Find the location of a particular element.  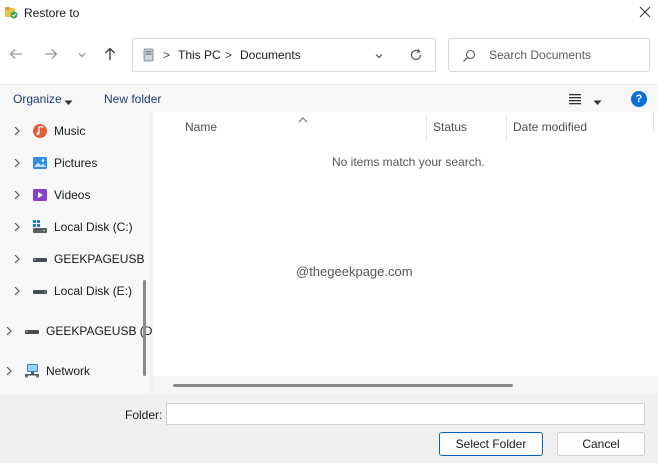

dialog-footer: Folder: Select Folder Cancel is located at coordinates (329, 428).